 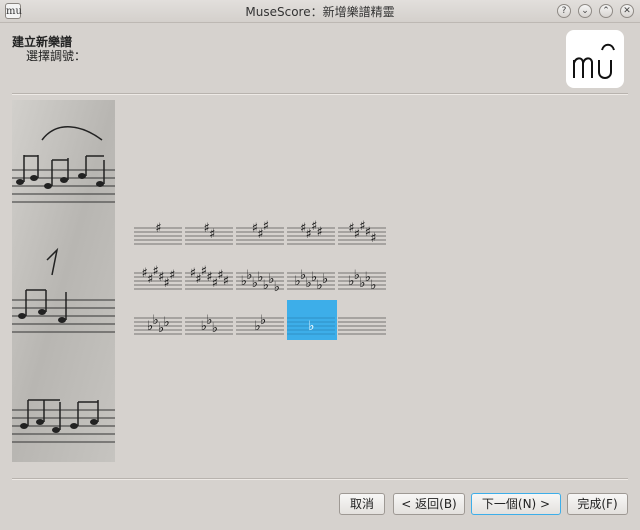 I want to click on close-button: ✕, so click(x=627, y=11).